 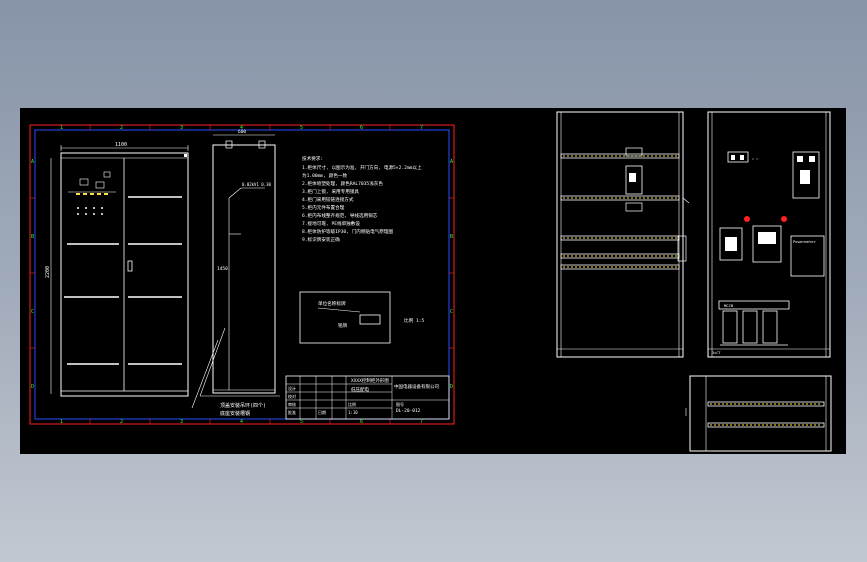 What do you see at coordinates (48, 272) in the screenshot?
I see `height-dimension: 2200` at bounding box center [48, 272].